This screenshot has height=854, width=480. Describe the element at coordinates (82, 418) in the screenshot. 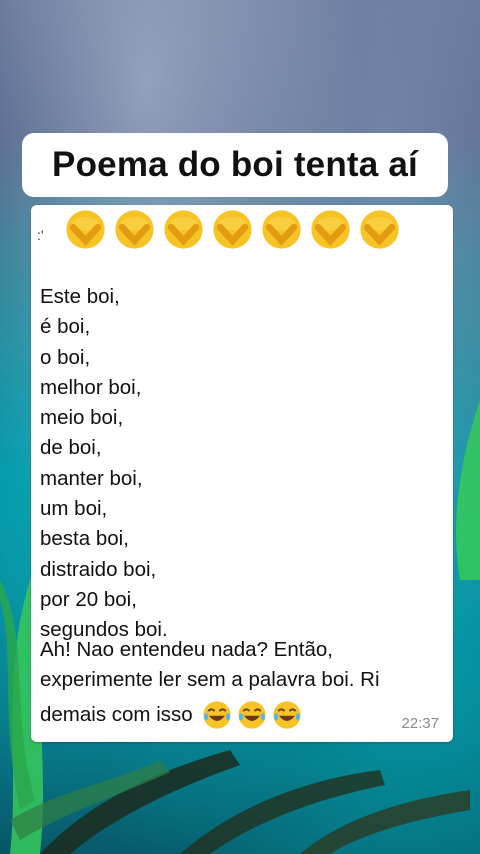

I see `poem-line: meio boi,` at that location.